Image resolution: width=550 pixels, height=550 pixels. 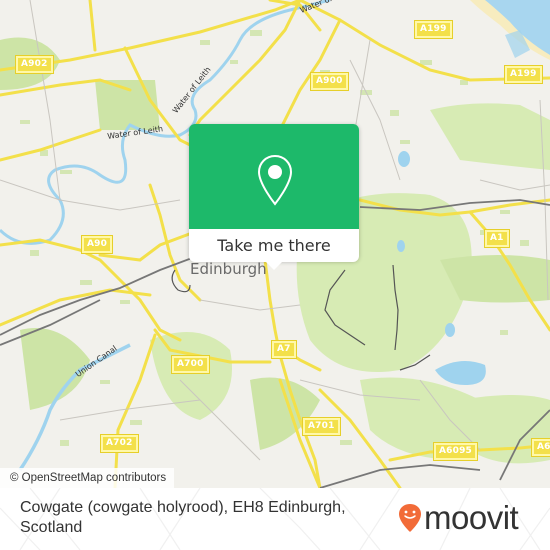 I want to click on road-label-a900: A900, so click(x=329, y=81).